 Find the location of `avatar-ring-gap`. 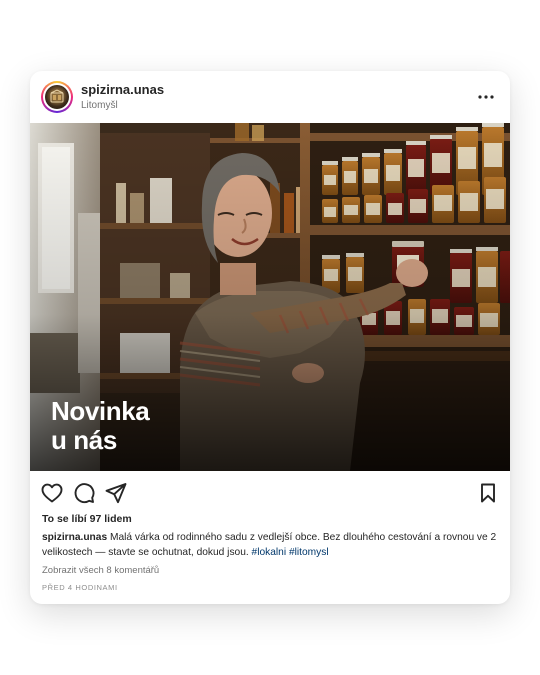

avatar-ring-gap is located at coordinates (57, 97).